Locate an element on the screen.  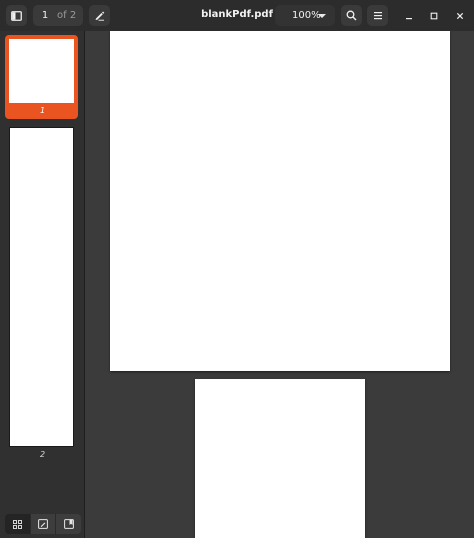
annotate-button is located at coordinates (99, 15).